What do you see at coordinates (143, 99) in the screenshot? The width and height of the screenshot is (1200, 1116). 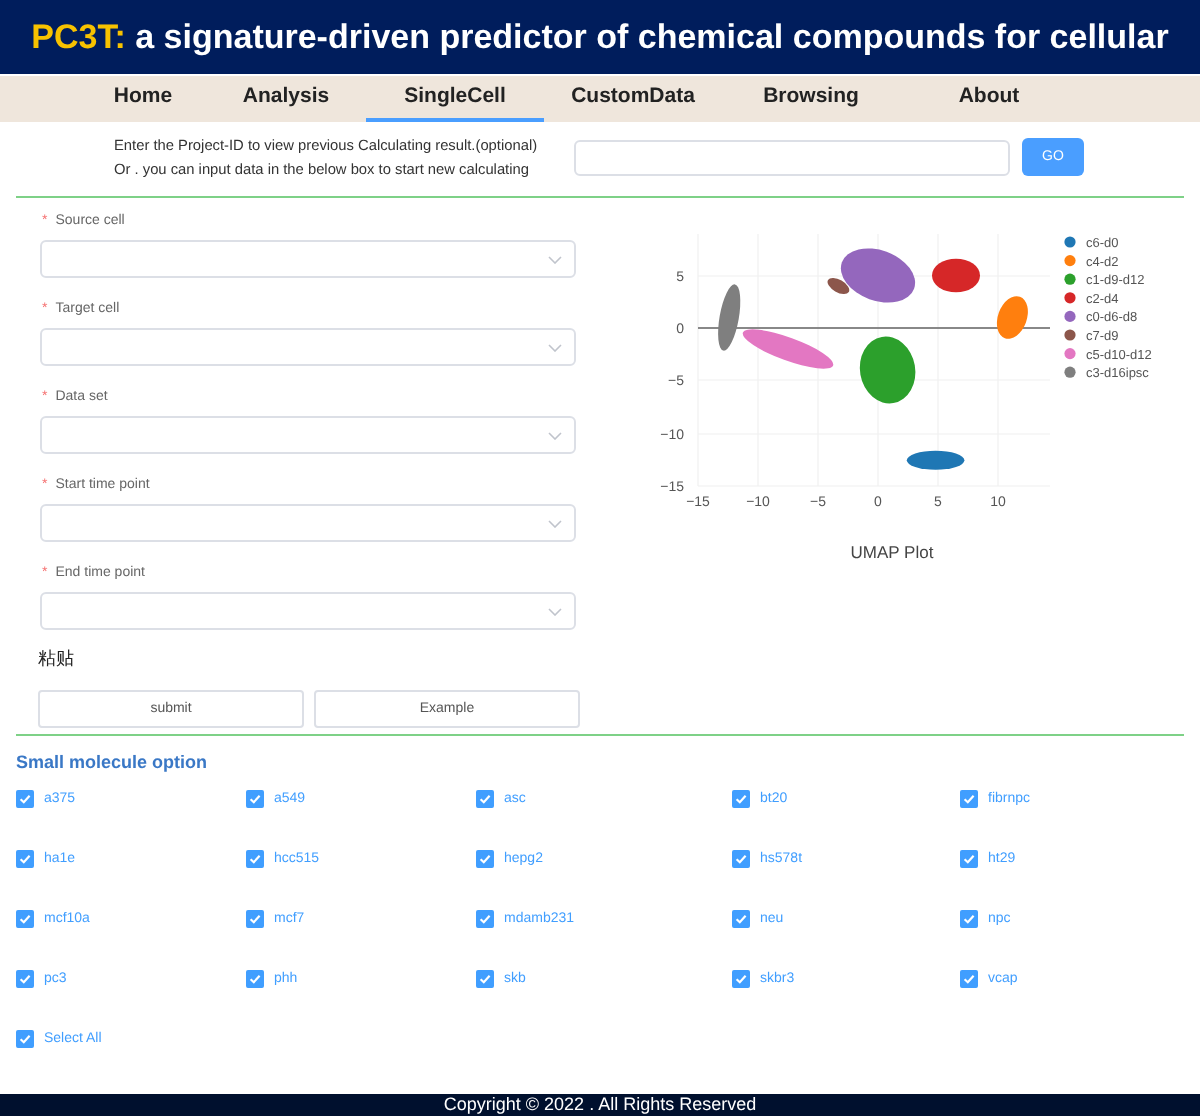 I see `nav-tab: Home` at bounding box center [143, 99].